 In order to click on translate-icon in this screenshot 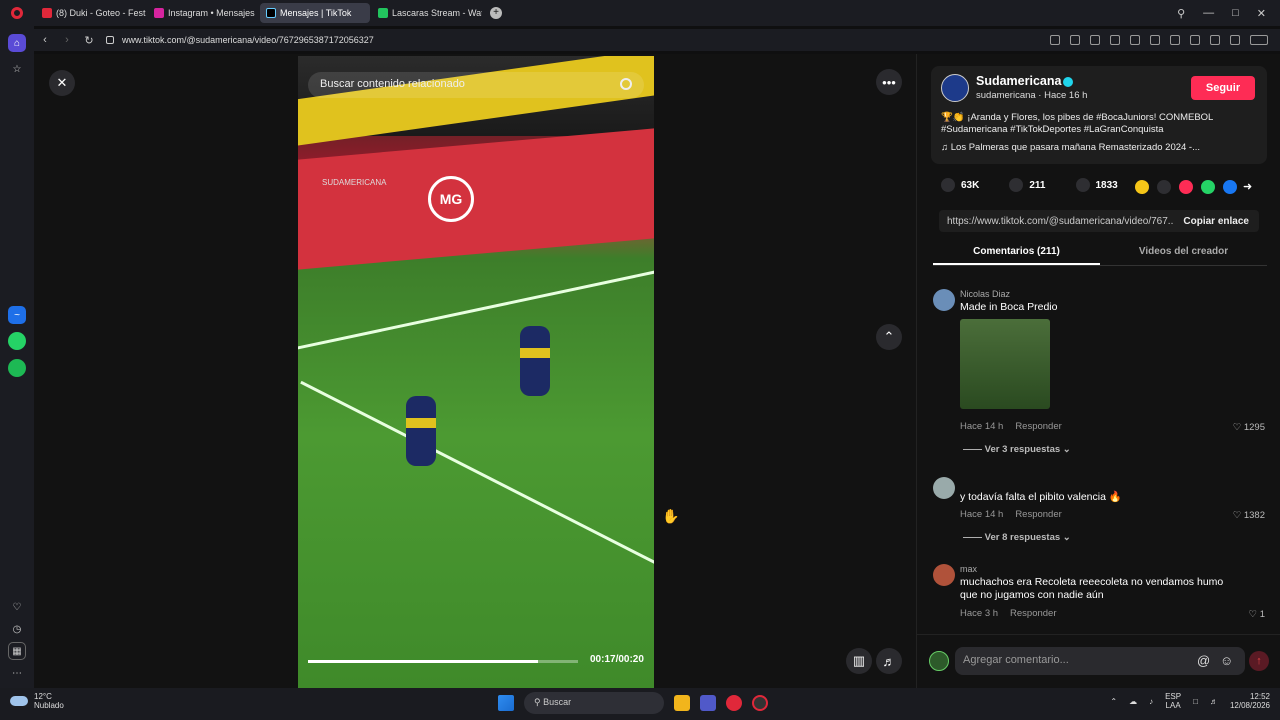, I will do `click(1095, 40)`.